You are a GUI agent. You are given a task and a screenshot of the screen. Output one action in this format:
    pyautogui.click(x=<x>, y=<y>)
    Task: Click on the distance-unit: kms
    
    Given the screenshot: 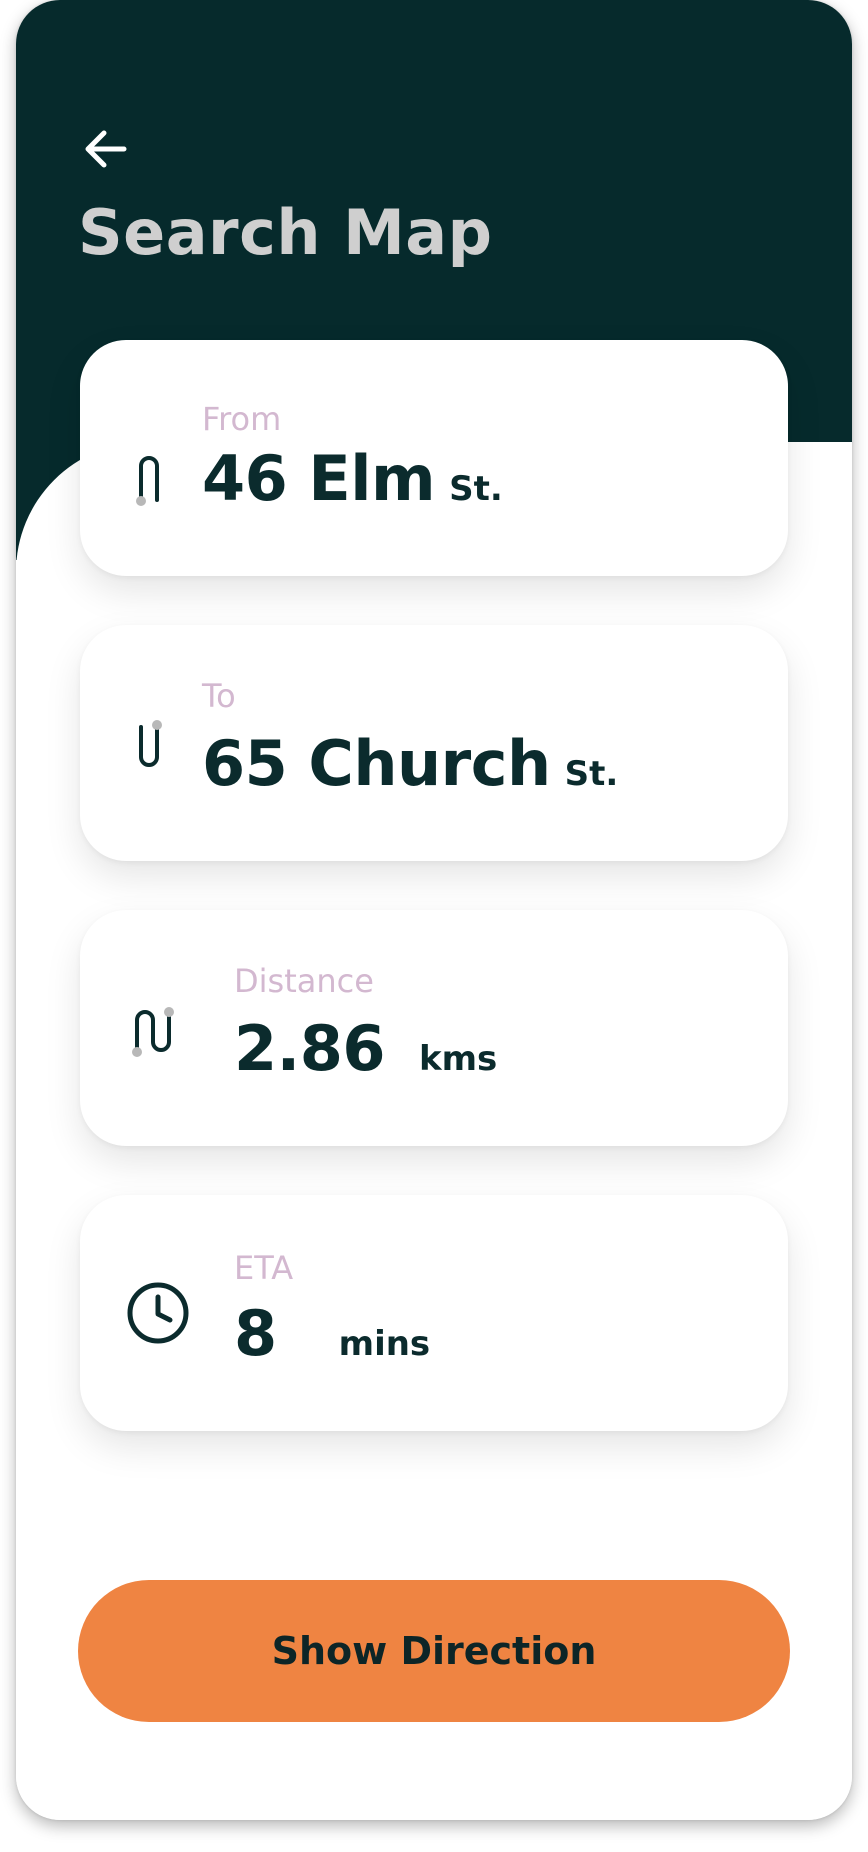 What is the action you would take?
    pyautogui.click(x=458, y=1059)
    